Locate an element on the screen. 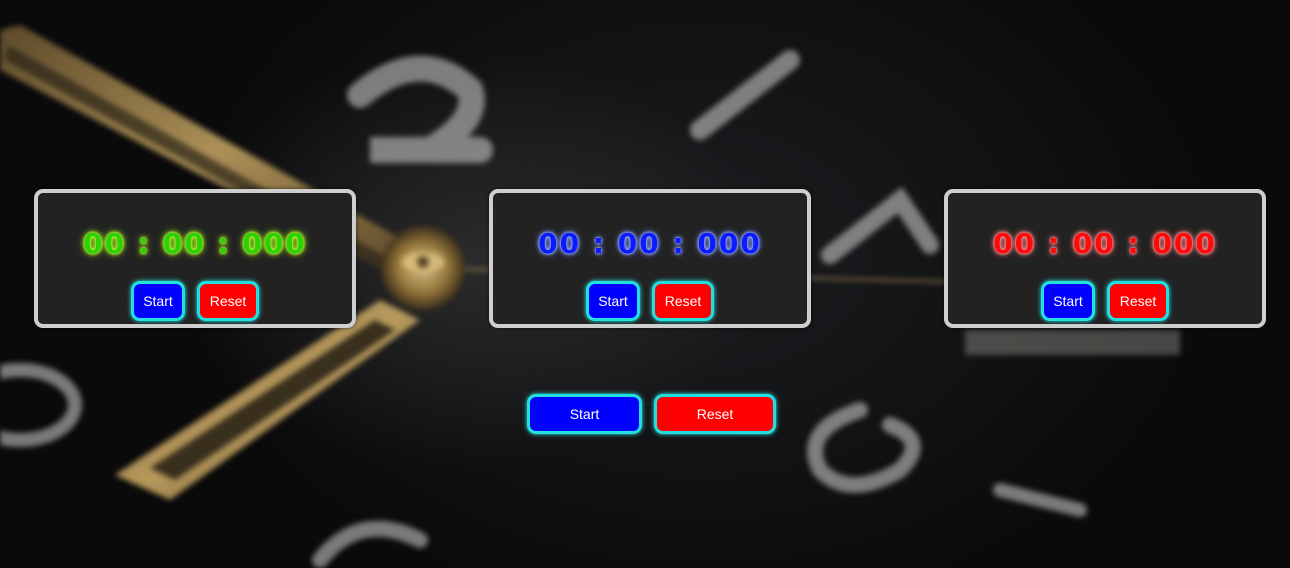 The image size is (1290, 568). reset-all-button: Reset is located at coordinates (715, 414).